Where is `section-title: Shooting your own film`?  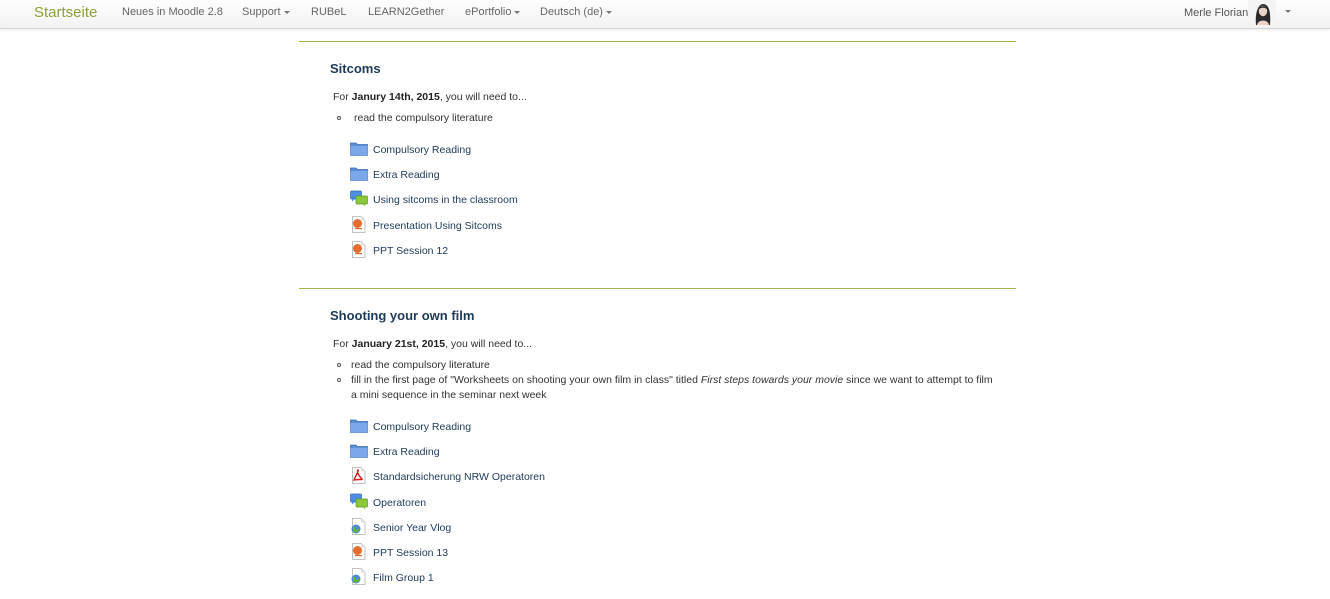
section-title: Shooting your own film is located at coordinates (402, 315).